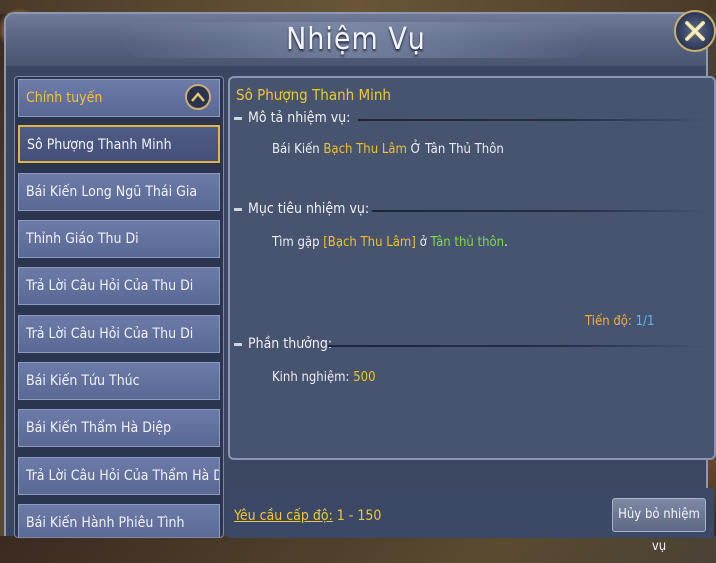  Describe the element at coordinates (283, 344) in the screenshot. I see `reward-heading: Phần thưởng:` at that location.